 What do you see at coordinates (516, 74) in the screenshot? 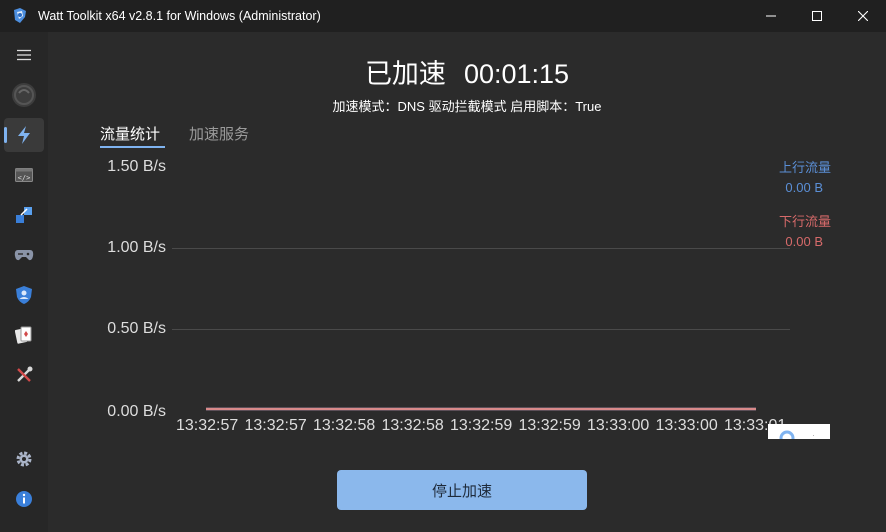
I see `status-timer: 00:01:15` at bounding box center [516, 74].